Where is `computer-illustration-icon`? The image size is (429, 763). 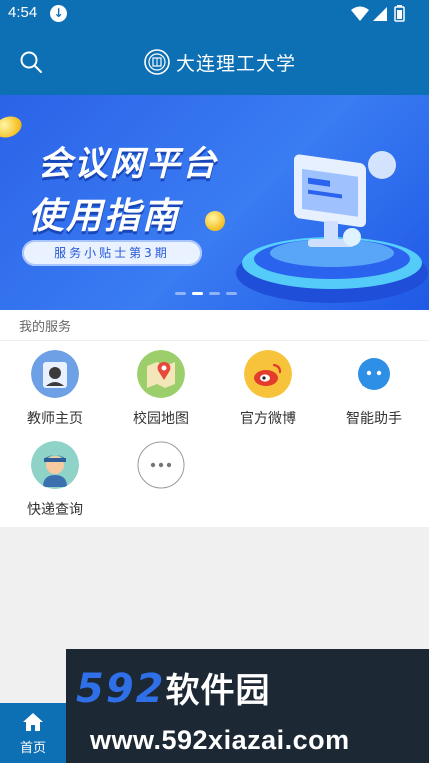 computer-illustration-icon is located at coordinates (332, 227).